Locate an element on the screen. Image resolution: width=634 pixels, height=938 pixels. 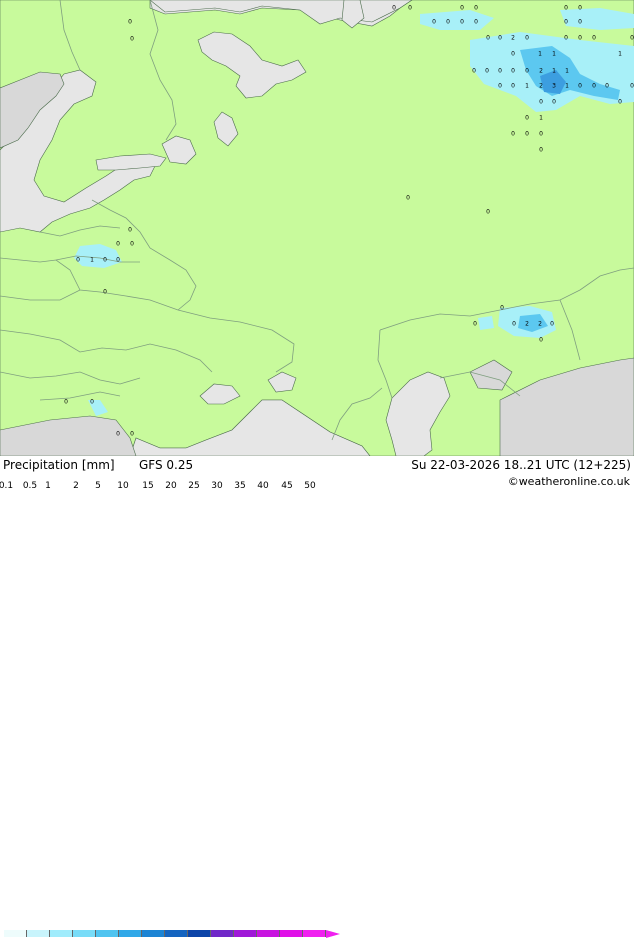
precipitation-legend is located at coordinates (172, 933).